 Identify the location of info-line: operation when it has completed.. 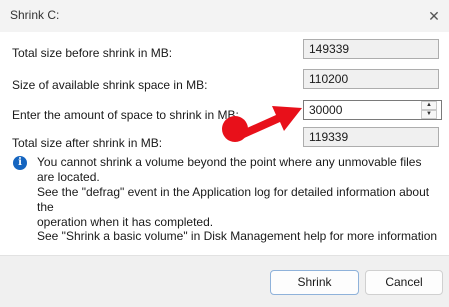
(125, 222).